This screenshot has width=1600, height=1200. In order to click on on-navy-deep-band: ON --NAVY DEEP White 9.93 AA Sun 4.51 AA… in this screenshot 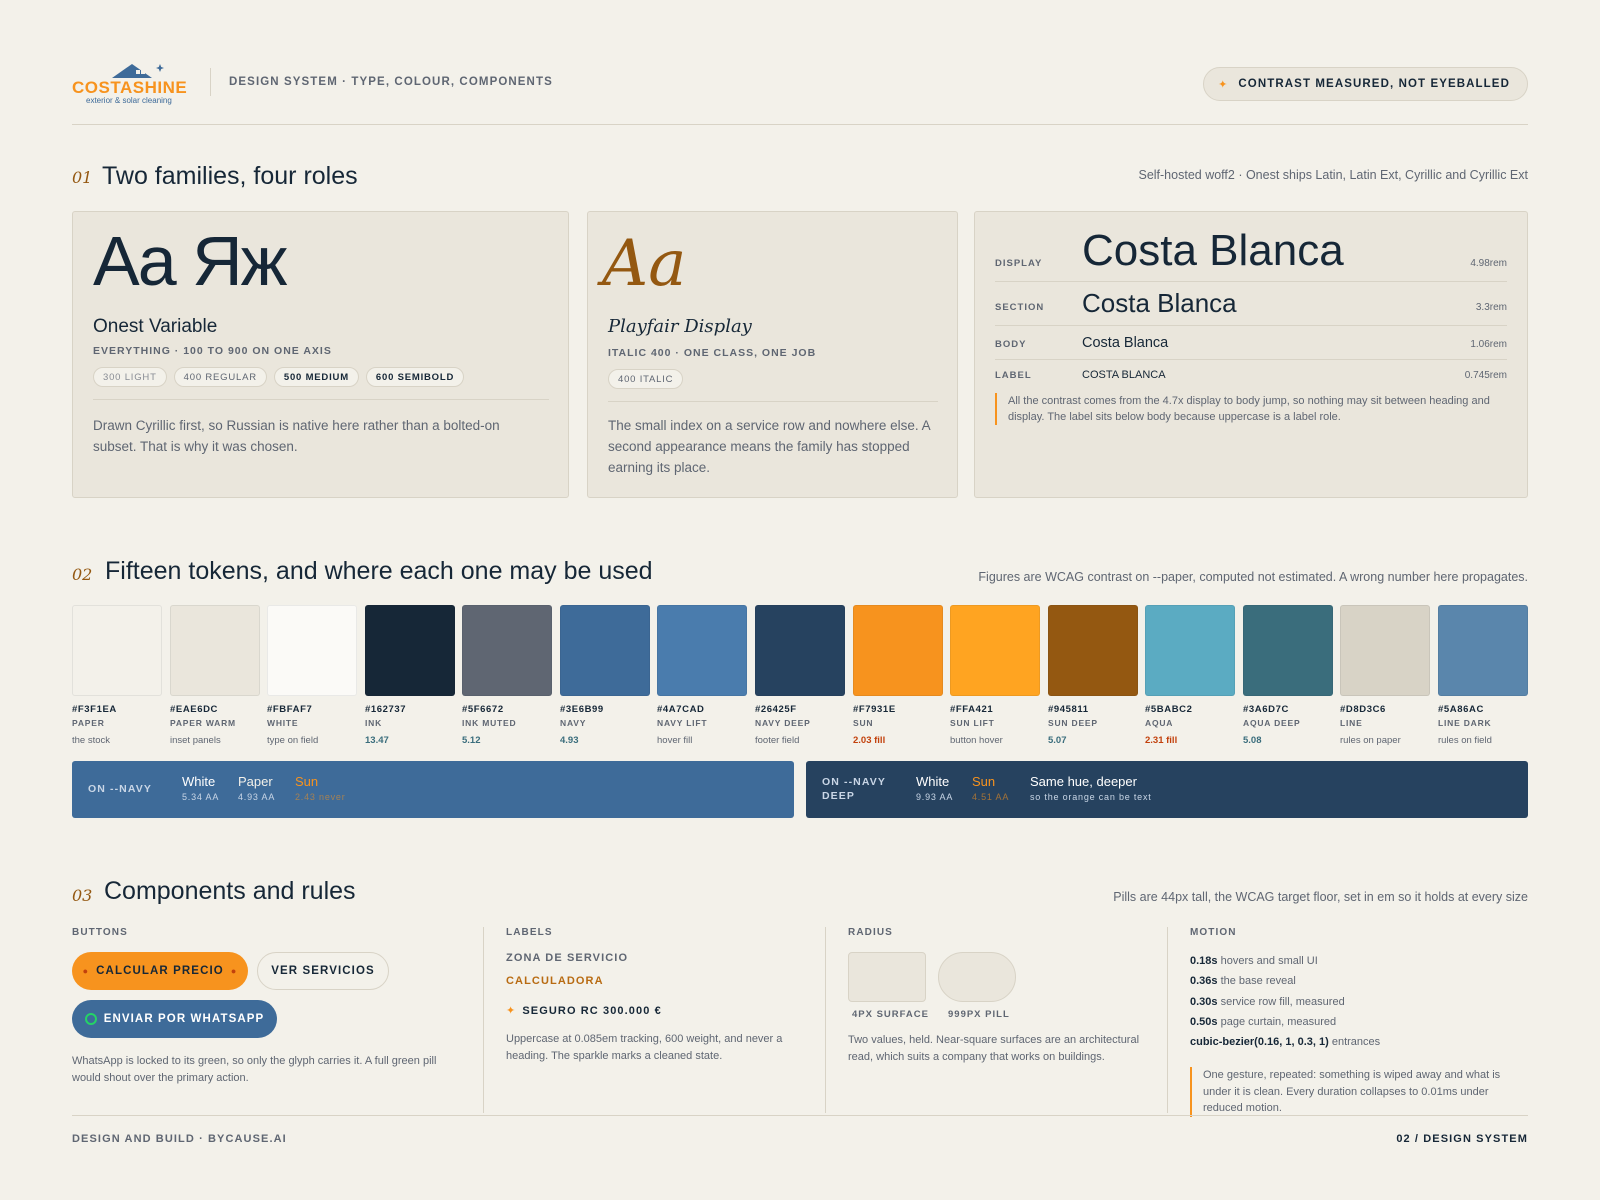, I will do `click(1167, 789)`.